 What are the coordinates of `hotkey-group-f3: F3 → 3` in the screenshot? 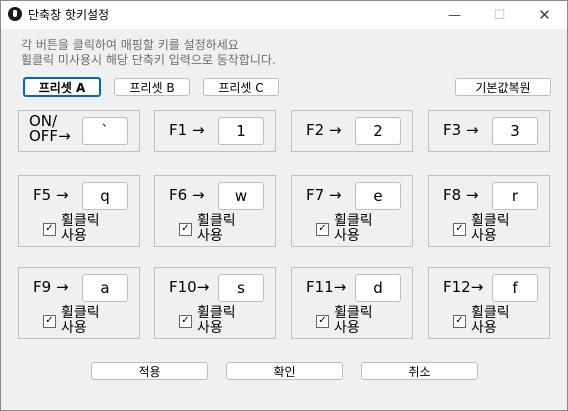 It's located at (489, 131).